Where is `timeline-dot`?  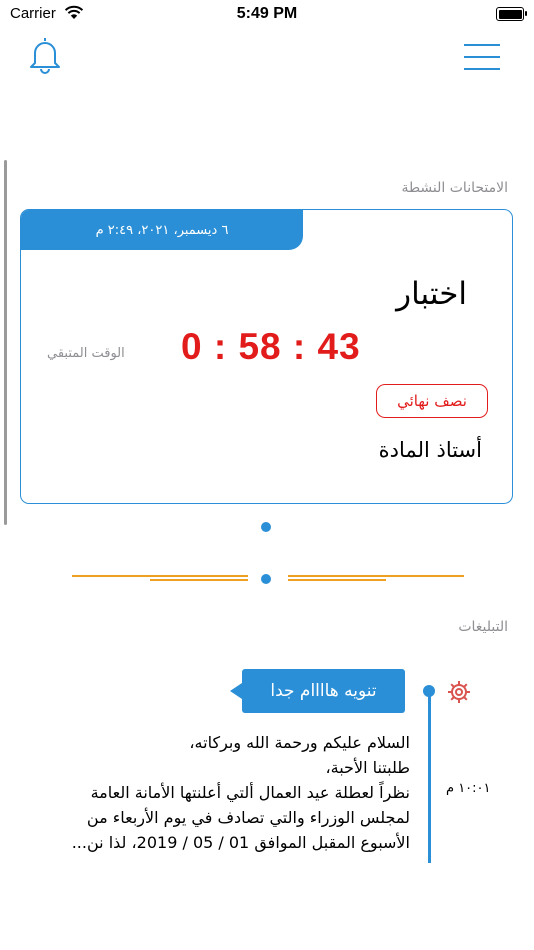 timeline-dot is located at coordinates (429, 691).